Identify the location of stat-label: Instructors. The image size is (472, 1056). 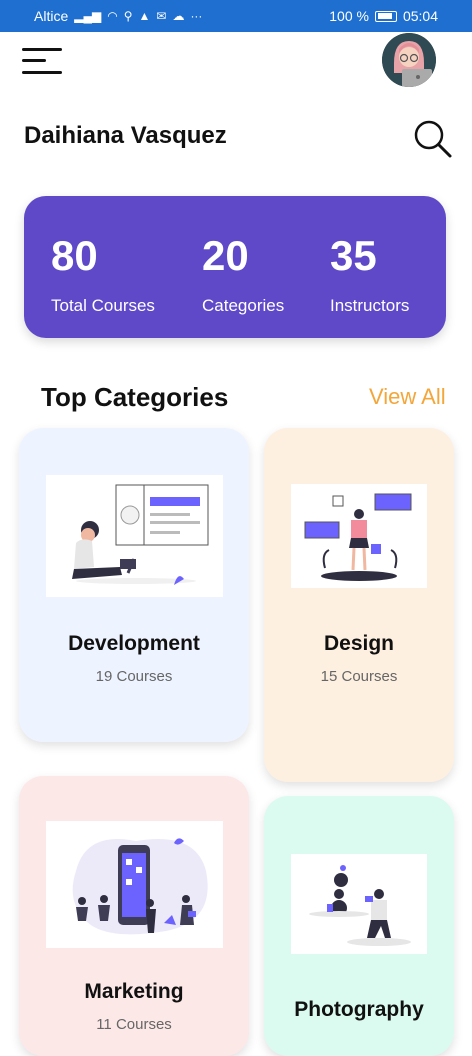
(370, 305).